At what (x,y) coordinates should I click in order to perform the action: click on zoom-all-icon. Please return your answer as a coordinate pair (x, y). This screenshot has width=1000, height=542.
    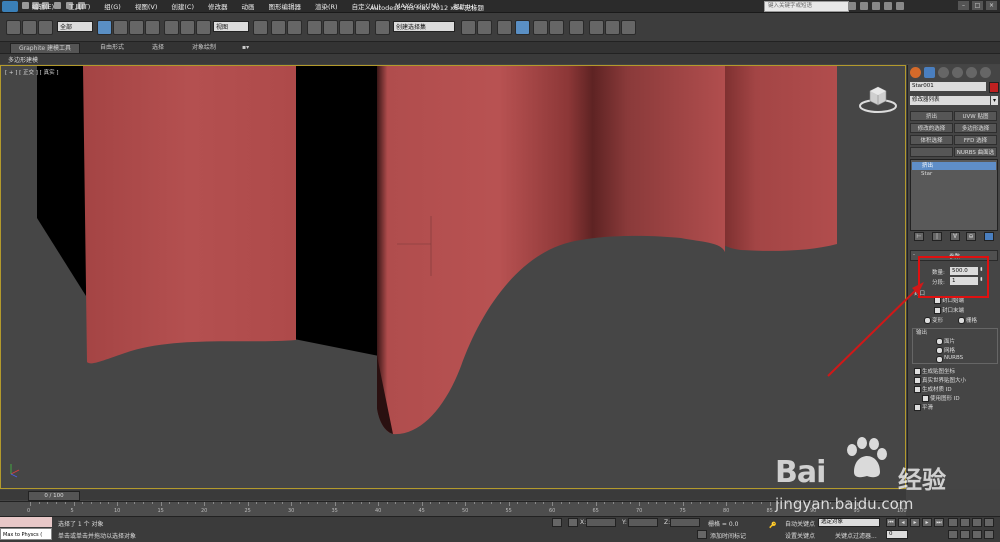
    Looking at the image, I should click on (965, 522).